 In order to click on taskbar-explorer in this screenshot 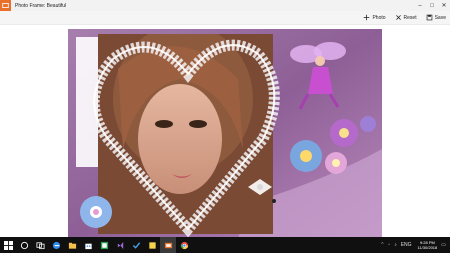, I will do `click(72, 245)`.